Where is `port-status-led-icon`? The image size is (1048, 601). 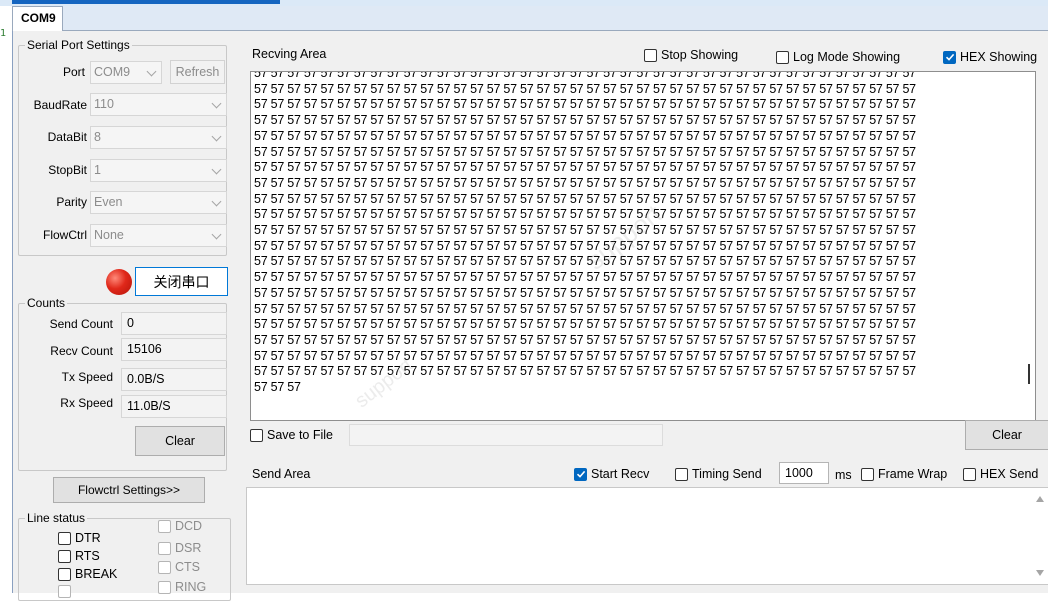 port-status-led-icon is located at coordinates (119, 282).